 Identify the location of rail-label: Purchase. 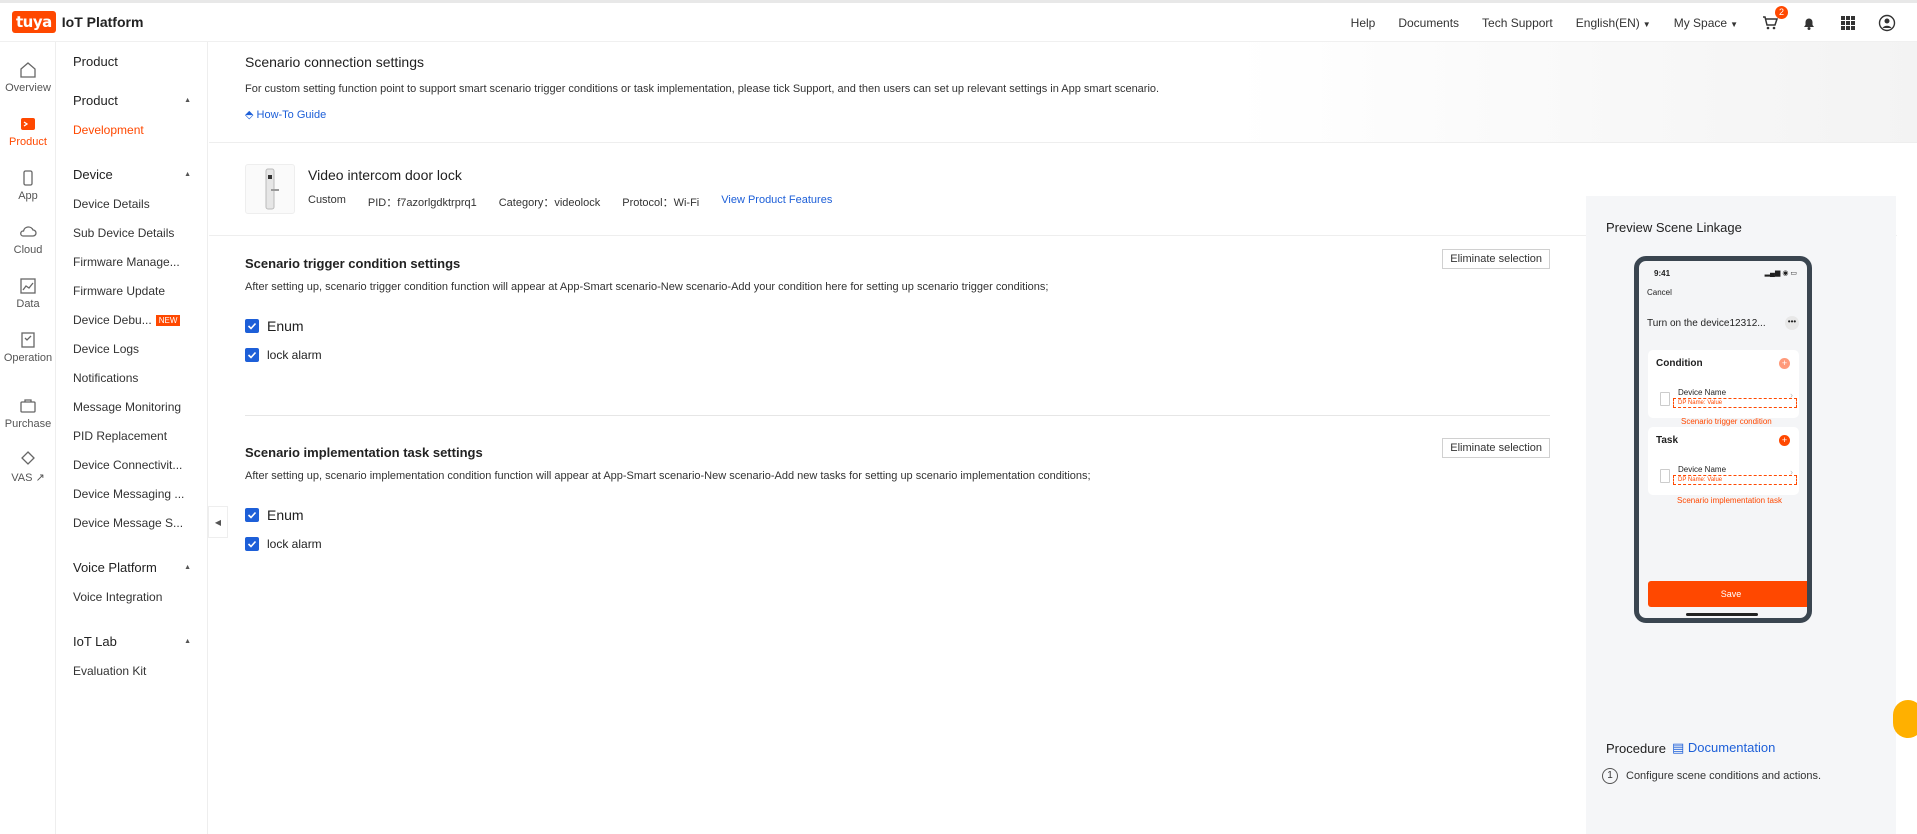
(28, 423).